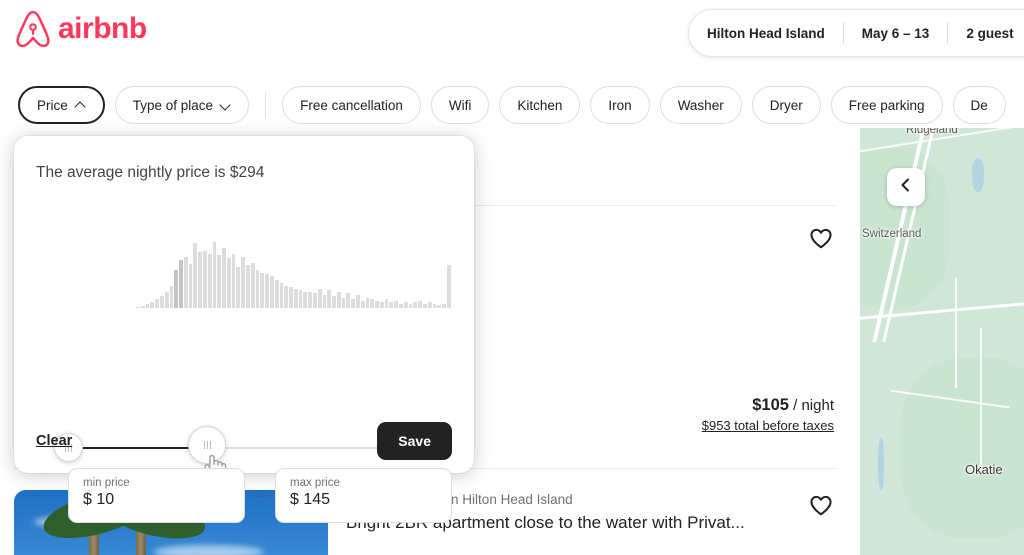 The height and width of the screenshot is (555, 1024). I want to click on airbnb-belo-icon, so click(33, 29).